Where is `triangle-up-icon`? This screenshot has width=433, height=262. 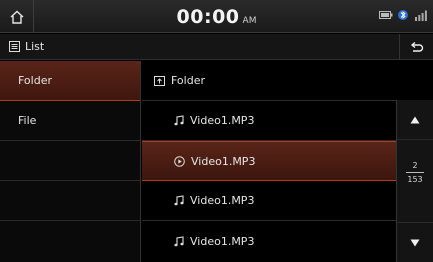
triangle-up-icon is located at coordinates (415, 119).